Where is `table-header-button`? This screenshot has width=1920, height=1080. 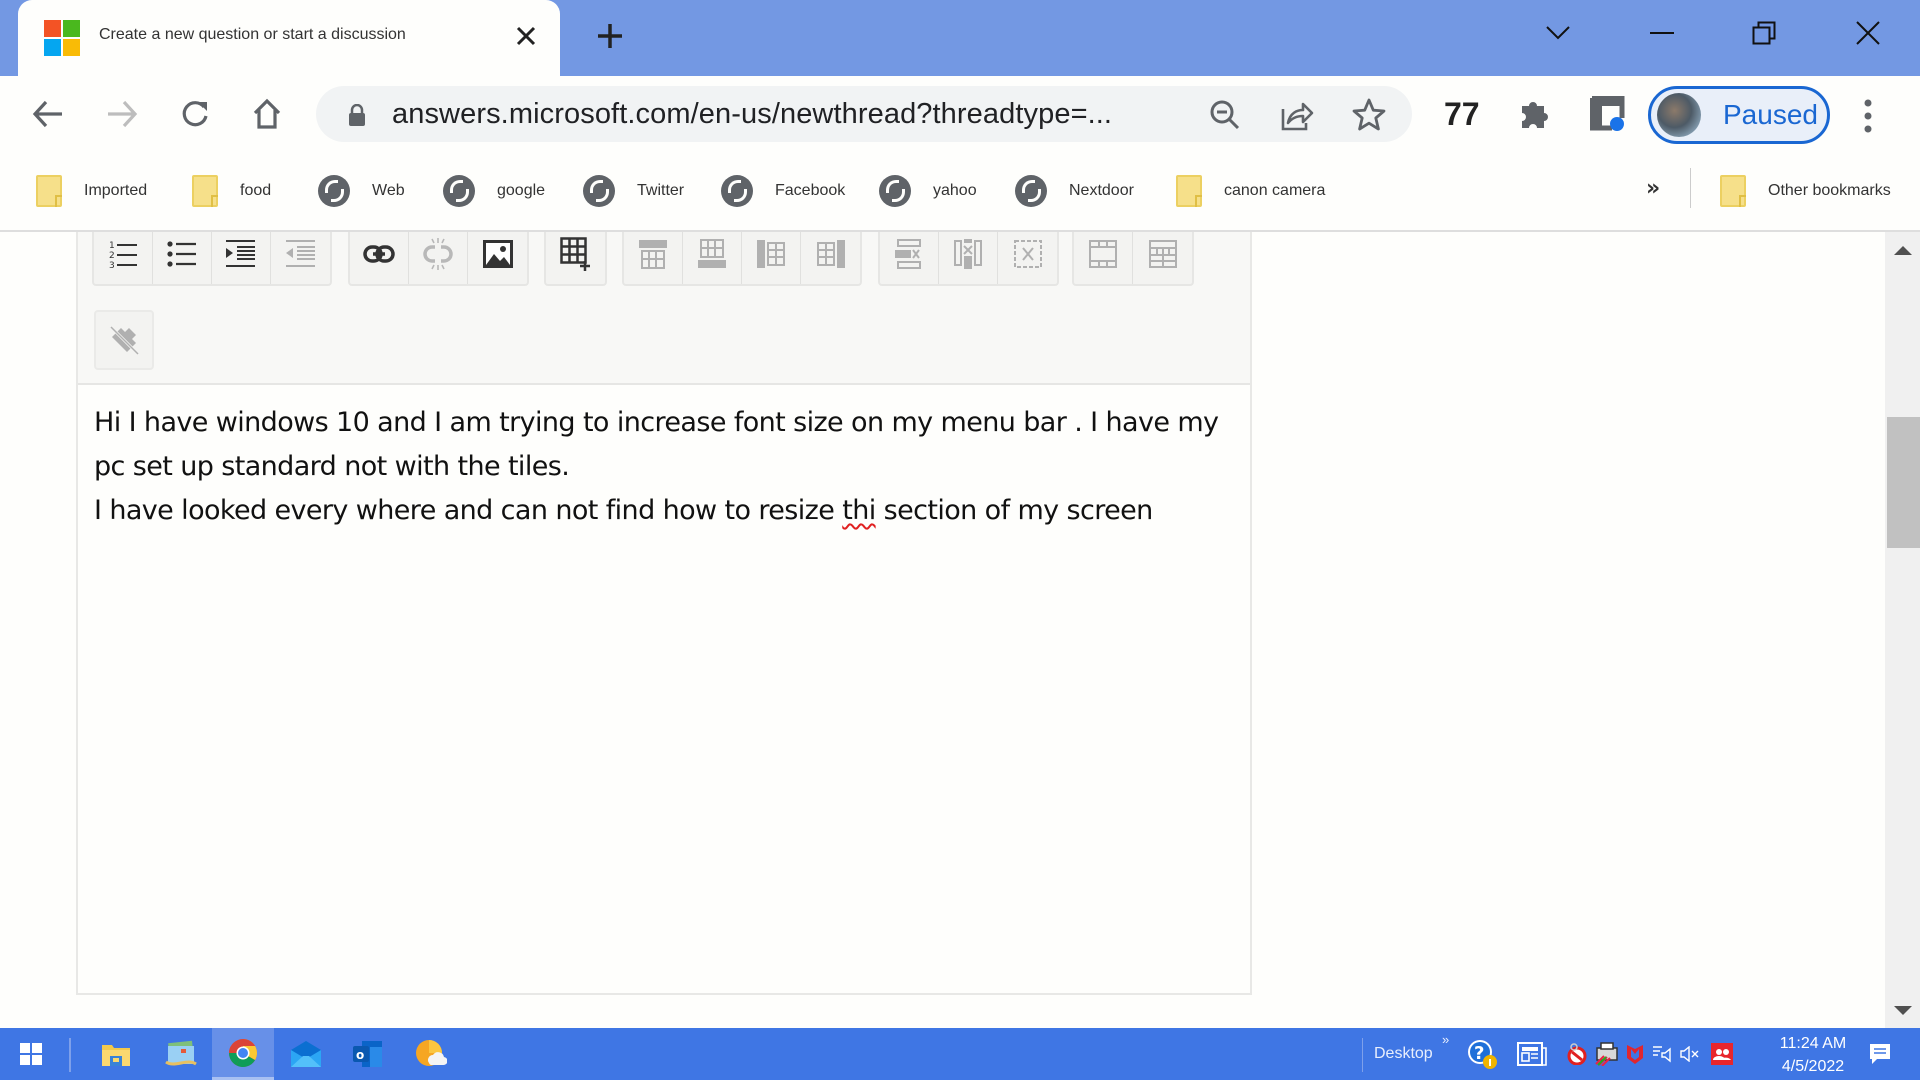
table-header-button is located at coordinates (1103, 258).